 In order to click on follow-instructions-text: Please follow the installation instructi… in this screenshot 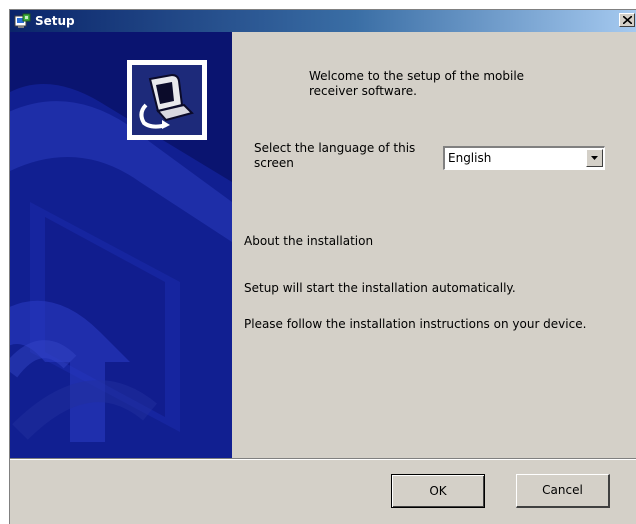, I will do `click(415, 324)`.